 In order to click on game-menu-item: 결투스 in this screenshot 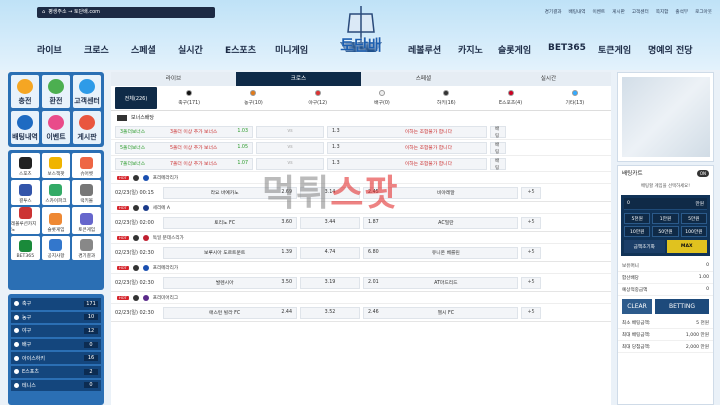, I will do `click(25, 192)`.